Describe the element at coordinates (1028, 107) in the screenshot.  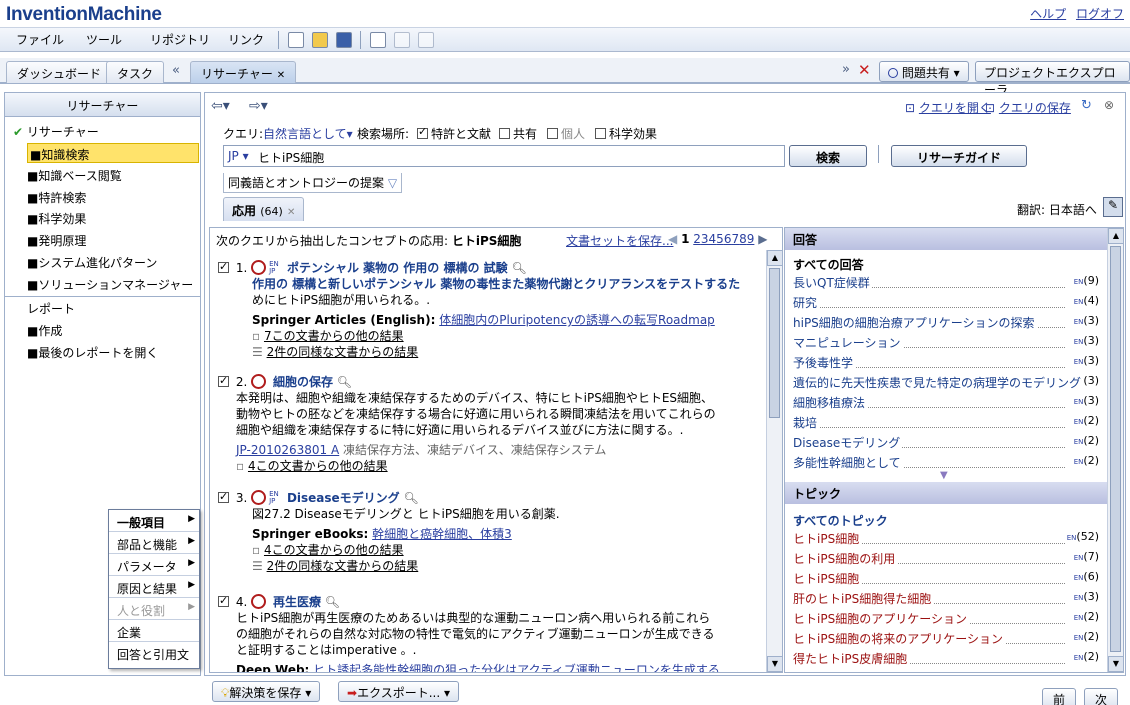
I see `save-query-link: ⊡ クエリの保存` at that location.